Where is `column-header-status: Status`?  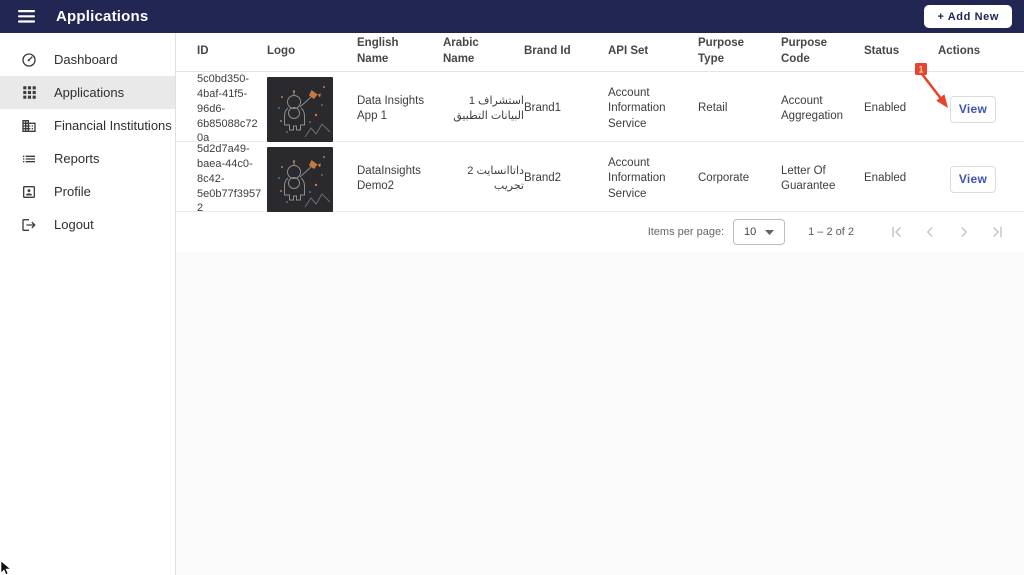
column-header-status: Status is located at coordinates (882, 51).